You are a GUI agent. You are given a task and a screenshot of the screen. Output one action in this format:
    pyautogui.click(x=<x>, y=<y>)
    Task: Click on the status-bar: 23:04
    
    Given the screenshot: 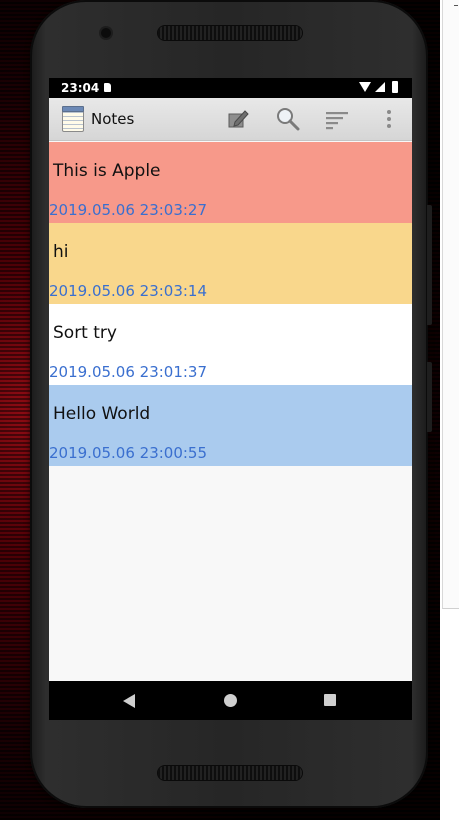 What is the action you would take?
    pyautogui.click(x=230, y=88)
    